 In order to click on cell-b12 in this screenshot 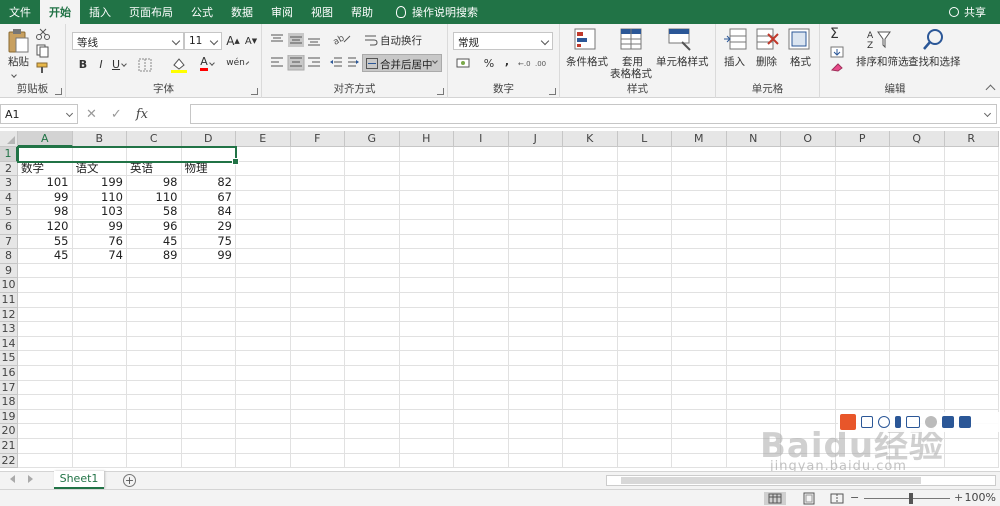, I will do `click(99, 315)`.